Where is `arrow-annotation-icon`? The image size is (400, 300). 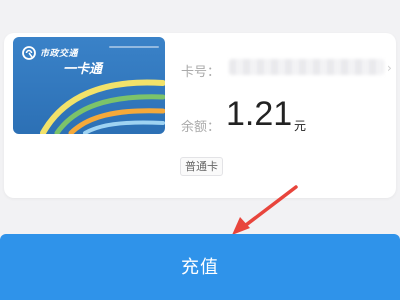 arrow-annotation-icon is located at coordinates (265, 210).